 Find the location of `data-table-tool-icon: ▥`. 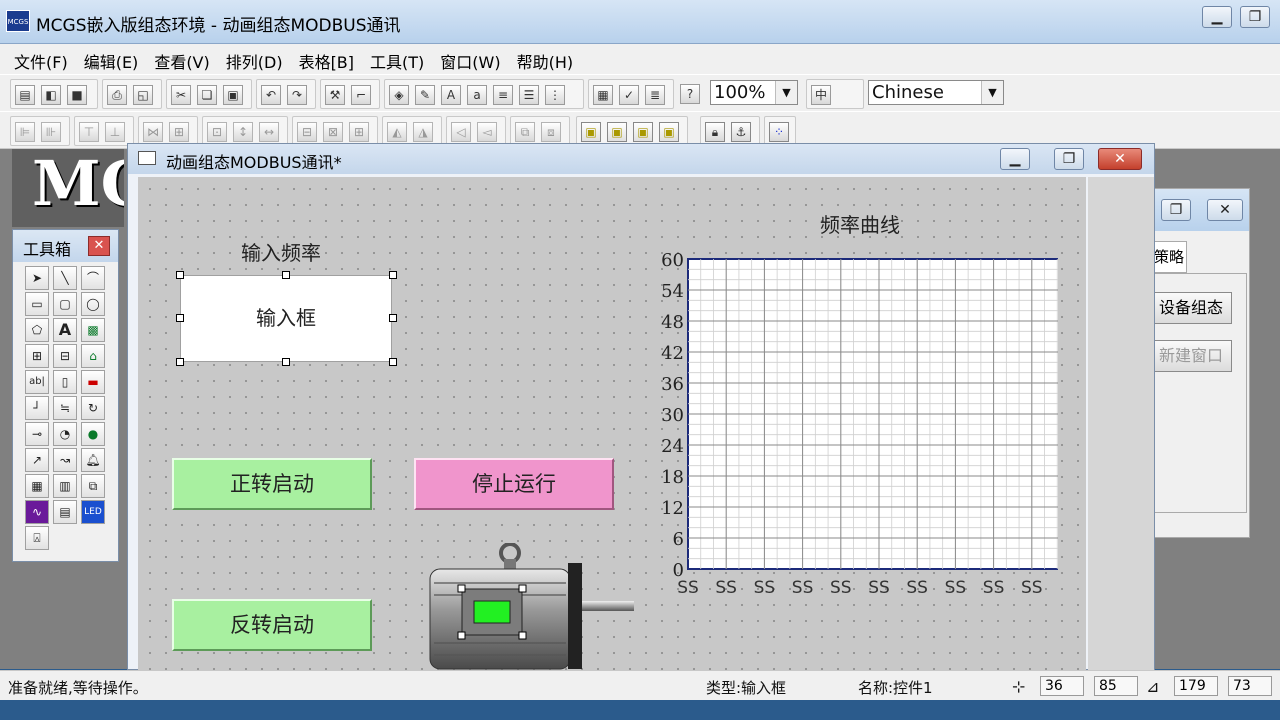

data-table-tool-icon: ▥ is located at coordinates (65, 486).